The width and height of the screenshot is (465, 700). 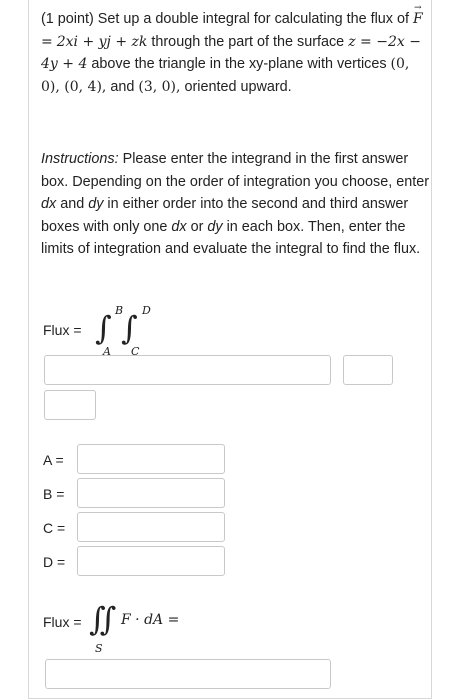 I want to click on integrand-input, so click(x=187, y=370).